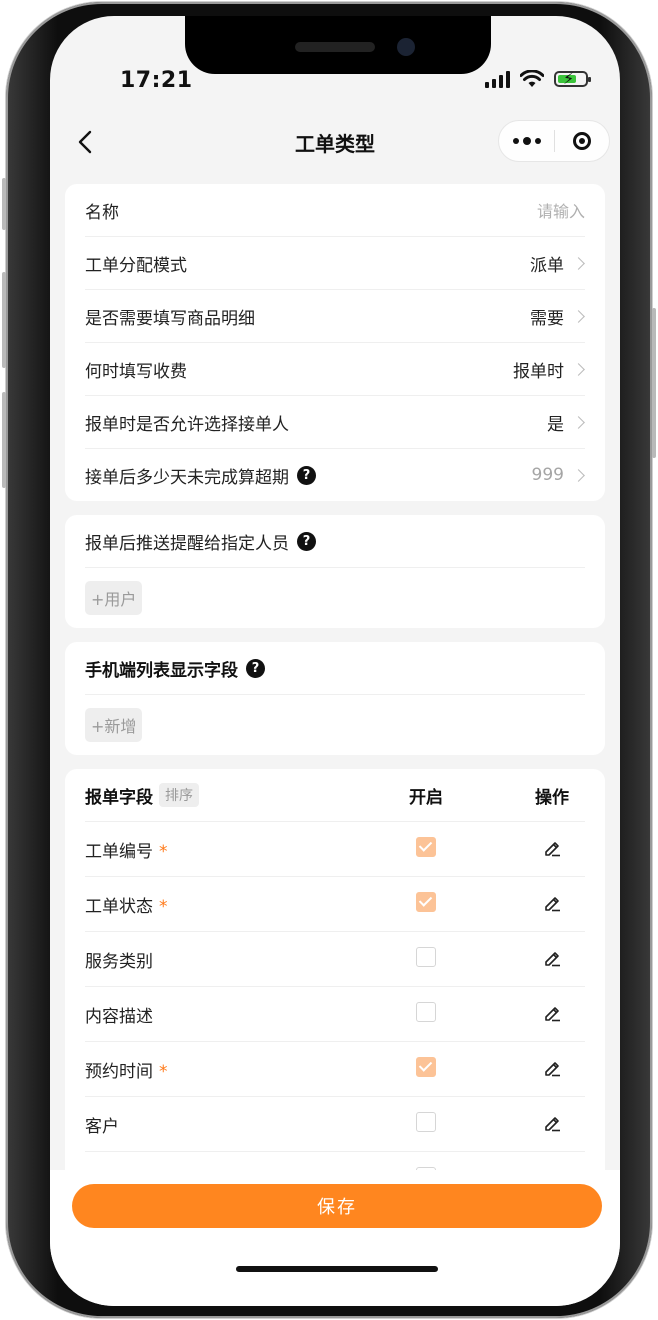 The image size is (658, 1320). What do you see at coordinates (406, 47) in the screenshot?
I see `front-camera` at bounding box center [406, 47].